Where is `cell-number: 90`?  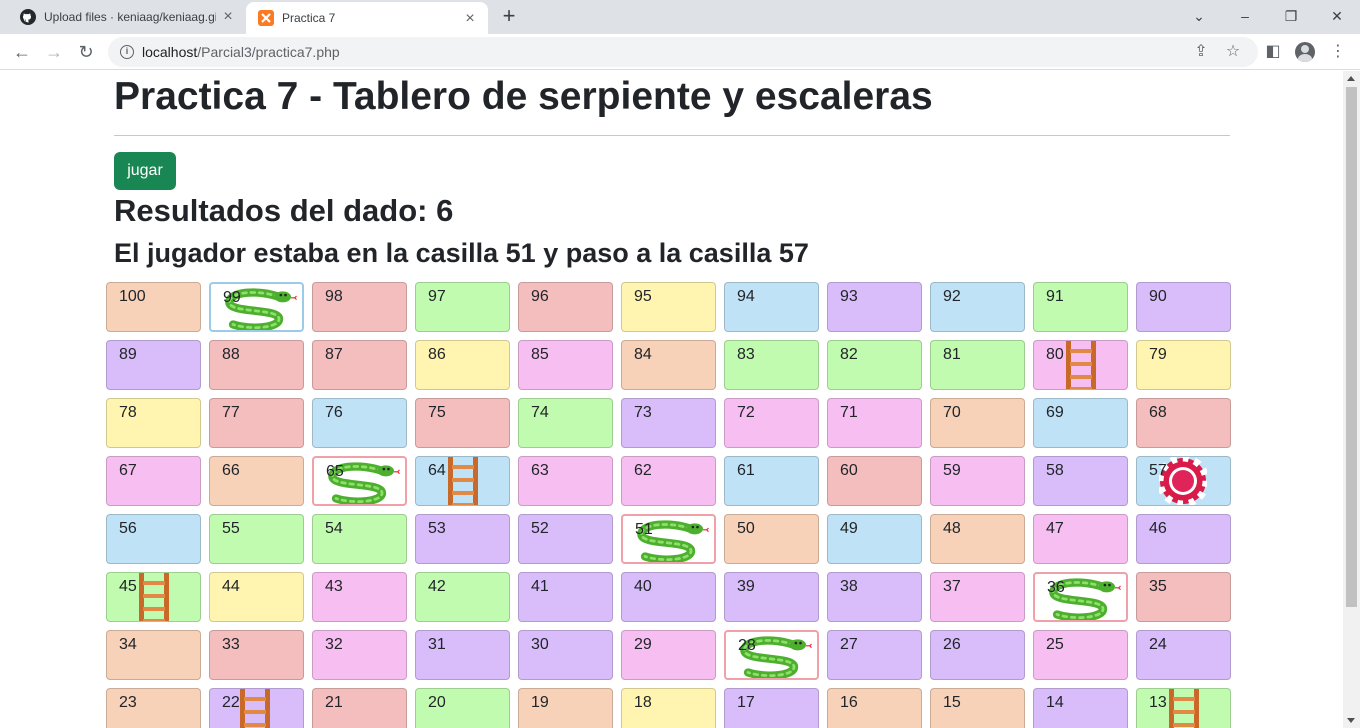
cell-number: 90 is located at coordinates (1158, 296).